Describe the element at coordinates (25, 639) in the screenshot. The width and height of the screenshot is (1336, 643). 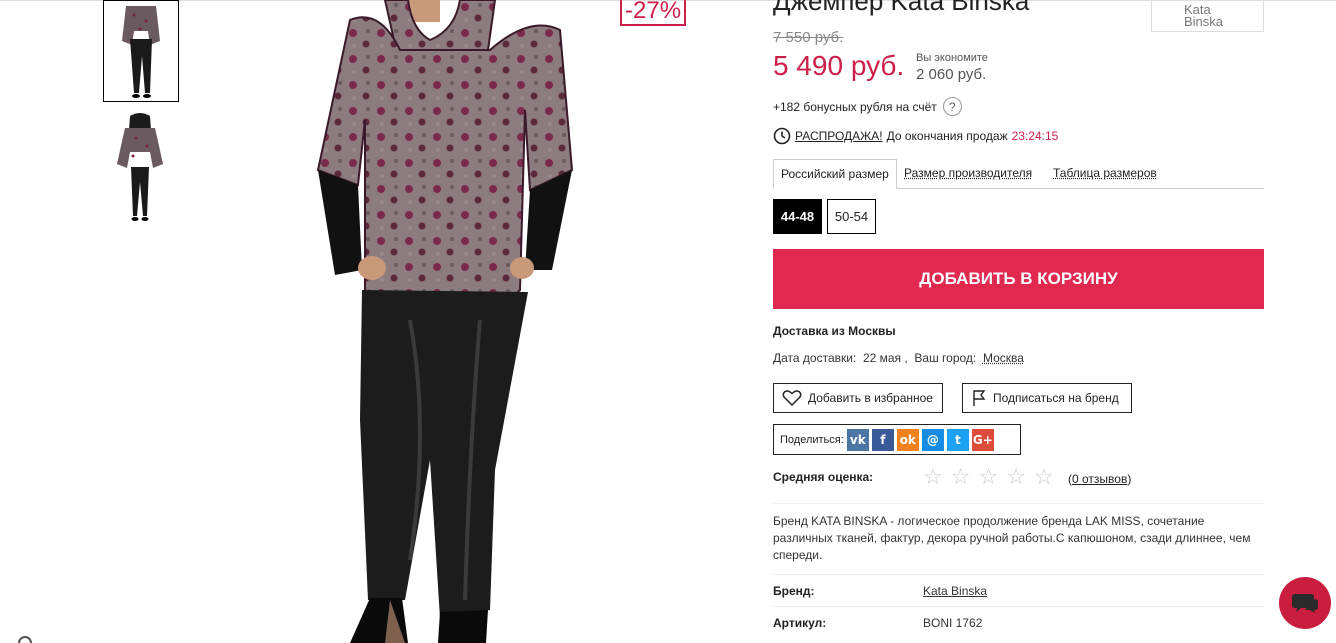
I see `corner-widget` at that location.